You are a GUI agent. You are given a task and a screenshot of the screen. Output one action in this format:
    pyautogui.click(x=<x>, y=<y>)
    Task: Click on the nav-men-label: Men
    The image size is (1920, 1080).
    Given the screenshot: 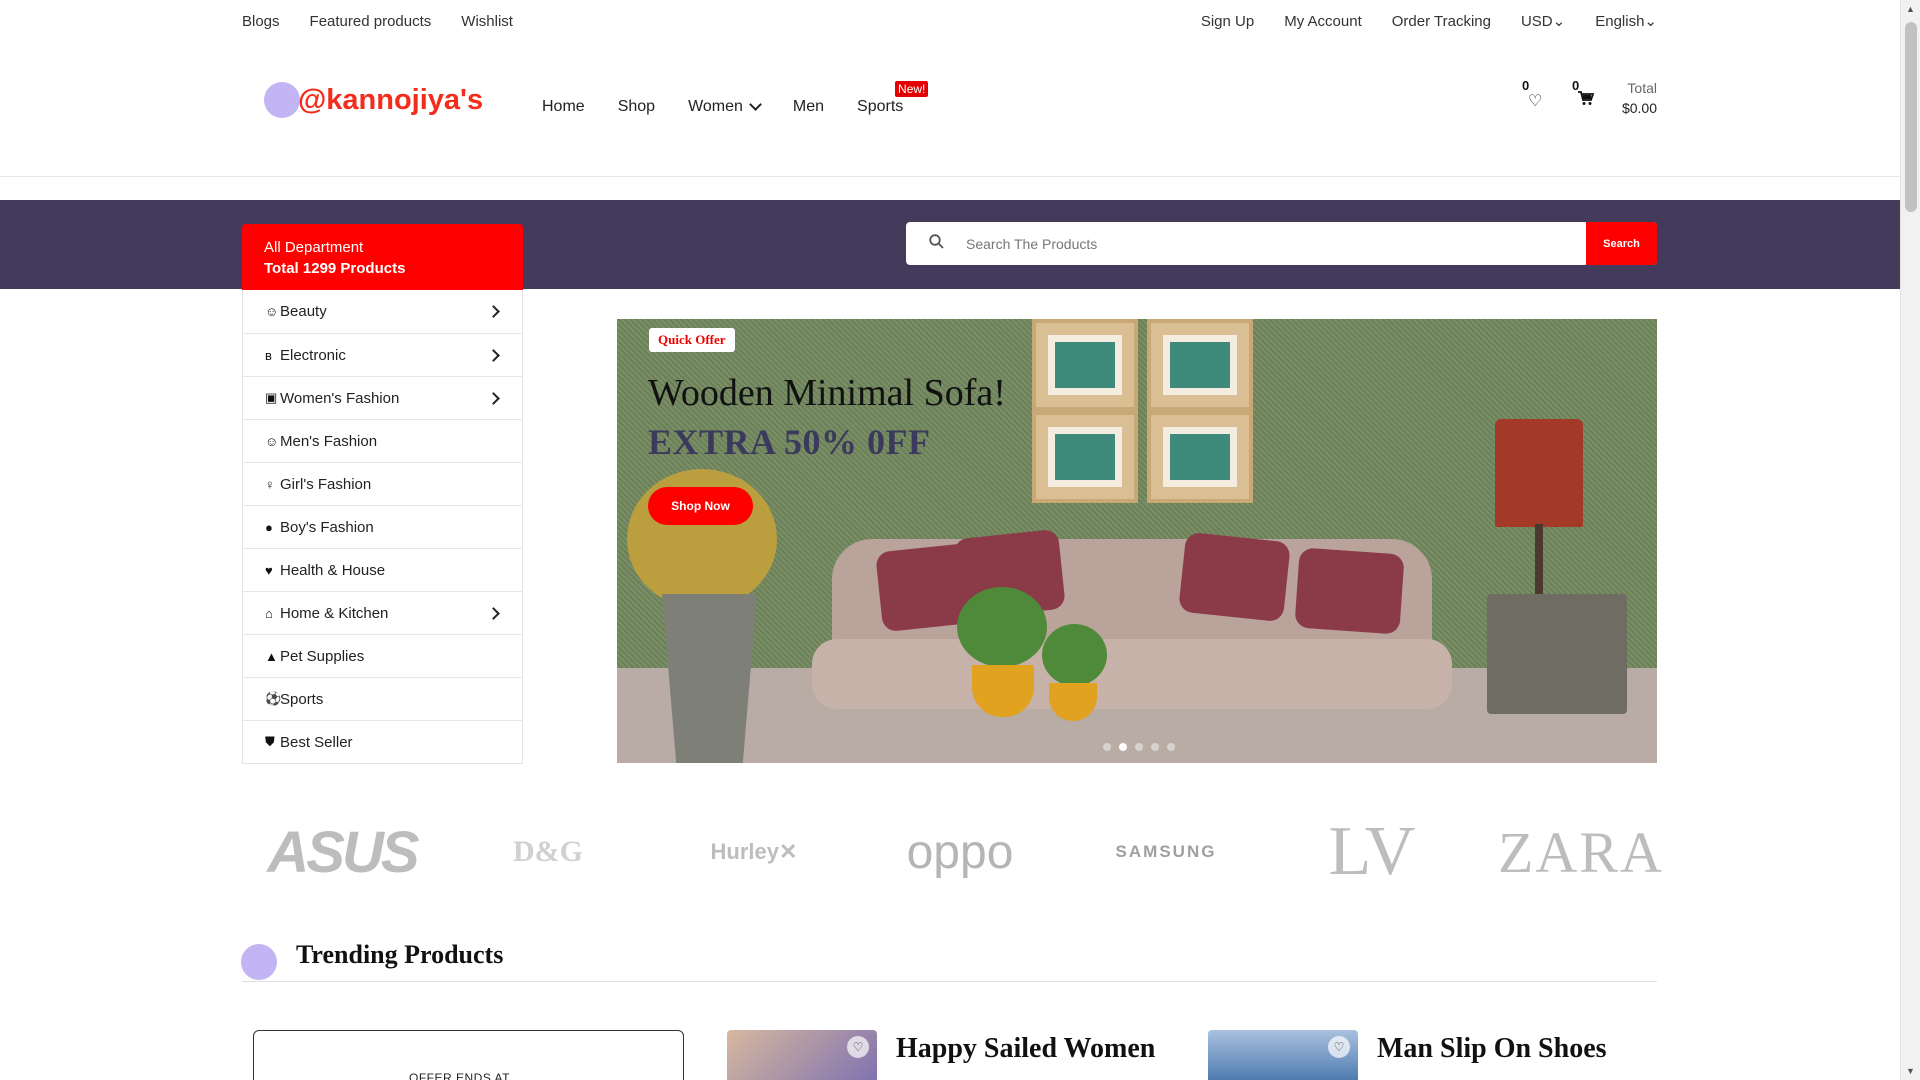 What is the action you would take?
    pyautogui.click(x=808, y=106)
    